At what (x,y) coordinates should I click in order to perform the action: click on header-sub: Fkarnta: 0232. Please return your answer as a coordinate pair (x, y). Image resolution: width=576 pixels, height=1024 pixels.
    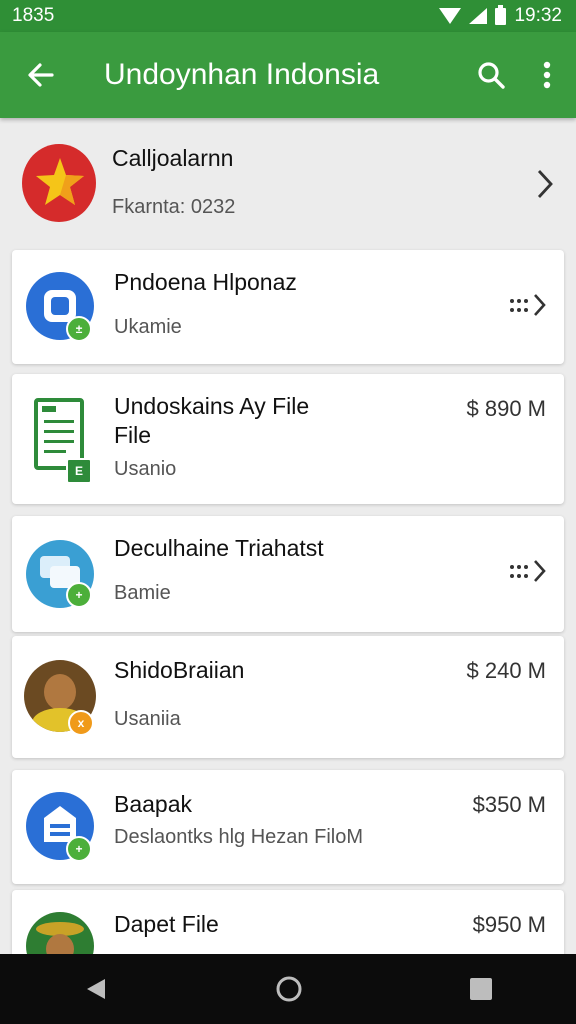
    Looking at the image, I should click on (174, 207).